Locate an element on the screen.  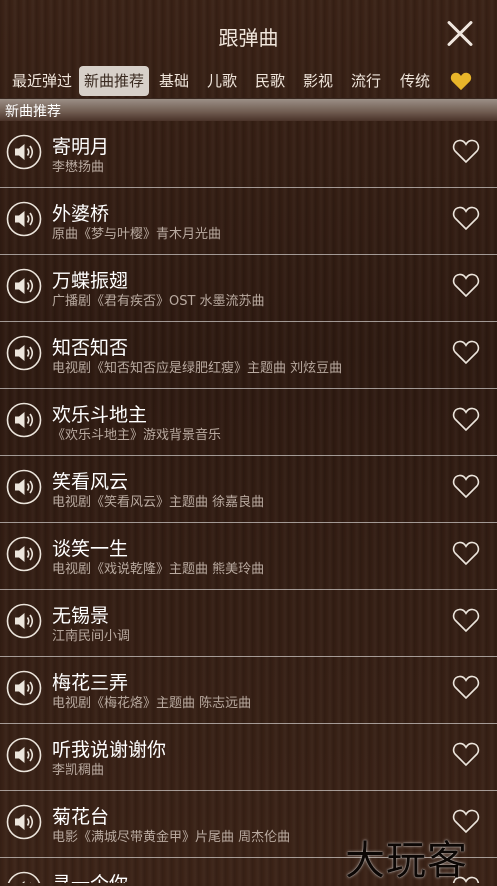
header-bar: 跟弹曲 is located at coordinates (248, 33).